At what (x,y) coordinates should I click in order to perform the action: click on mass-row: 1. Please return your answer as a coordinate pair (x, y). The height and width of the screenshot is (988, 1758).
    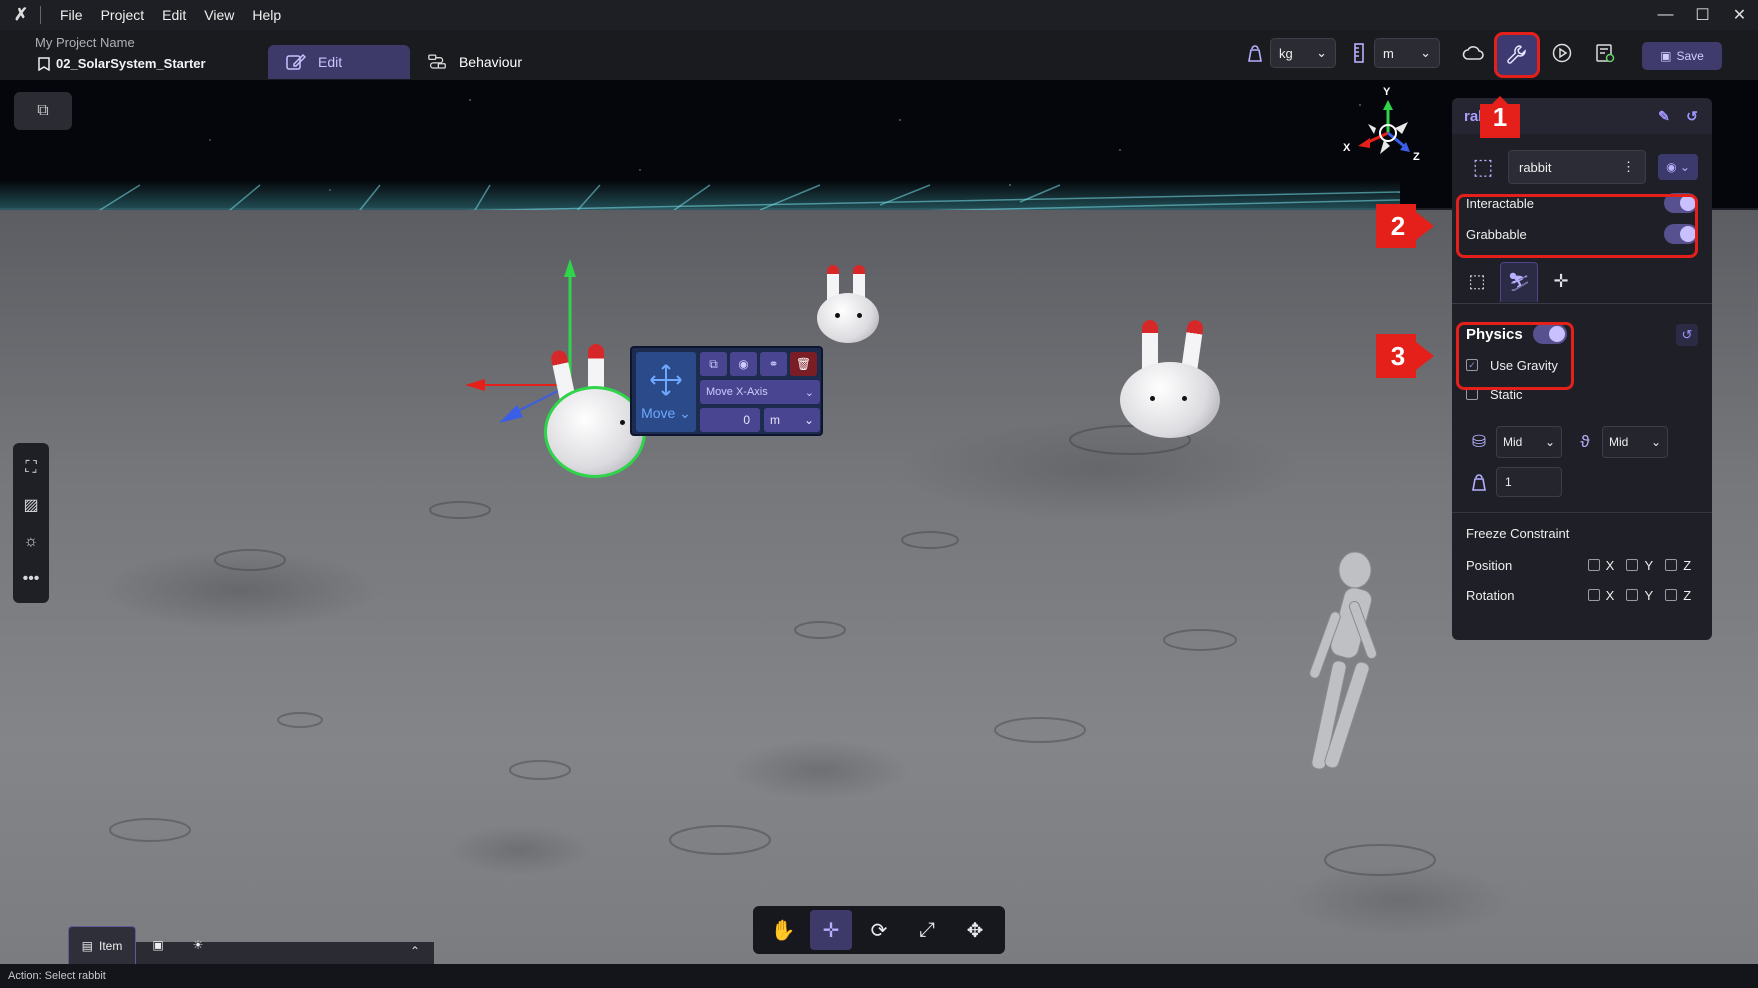
    Looking at the image, I should click on (1582, 482).